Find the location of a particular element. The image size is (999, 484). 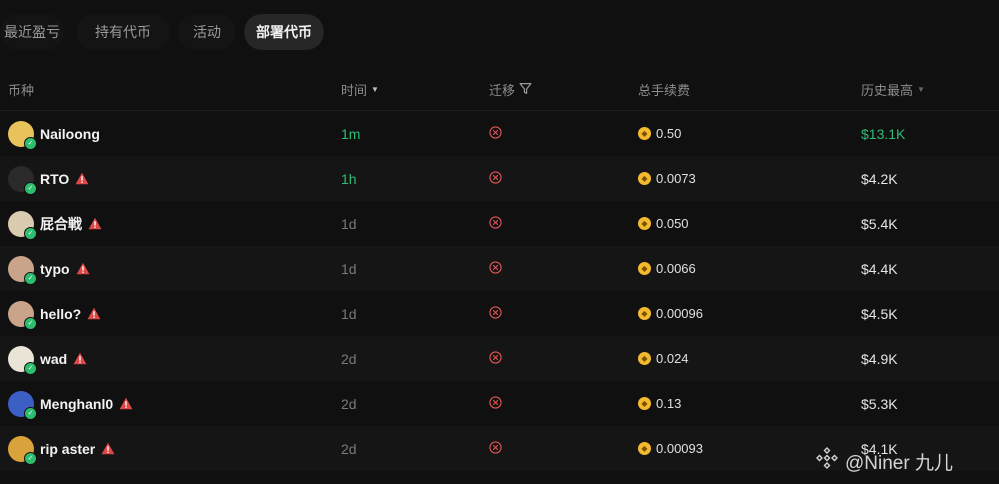

token-cell: ✓ Nailoong is located at coordinates (54, 133).